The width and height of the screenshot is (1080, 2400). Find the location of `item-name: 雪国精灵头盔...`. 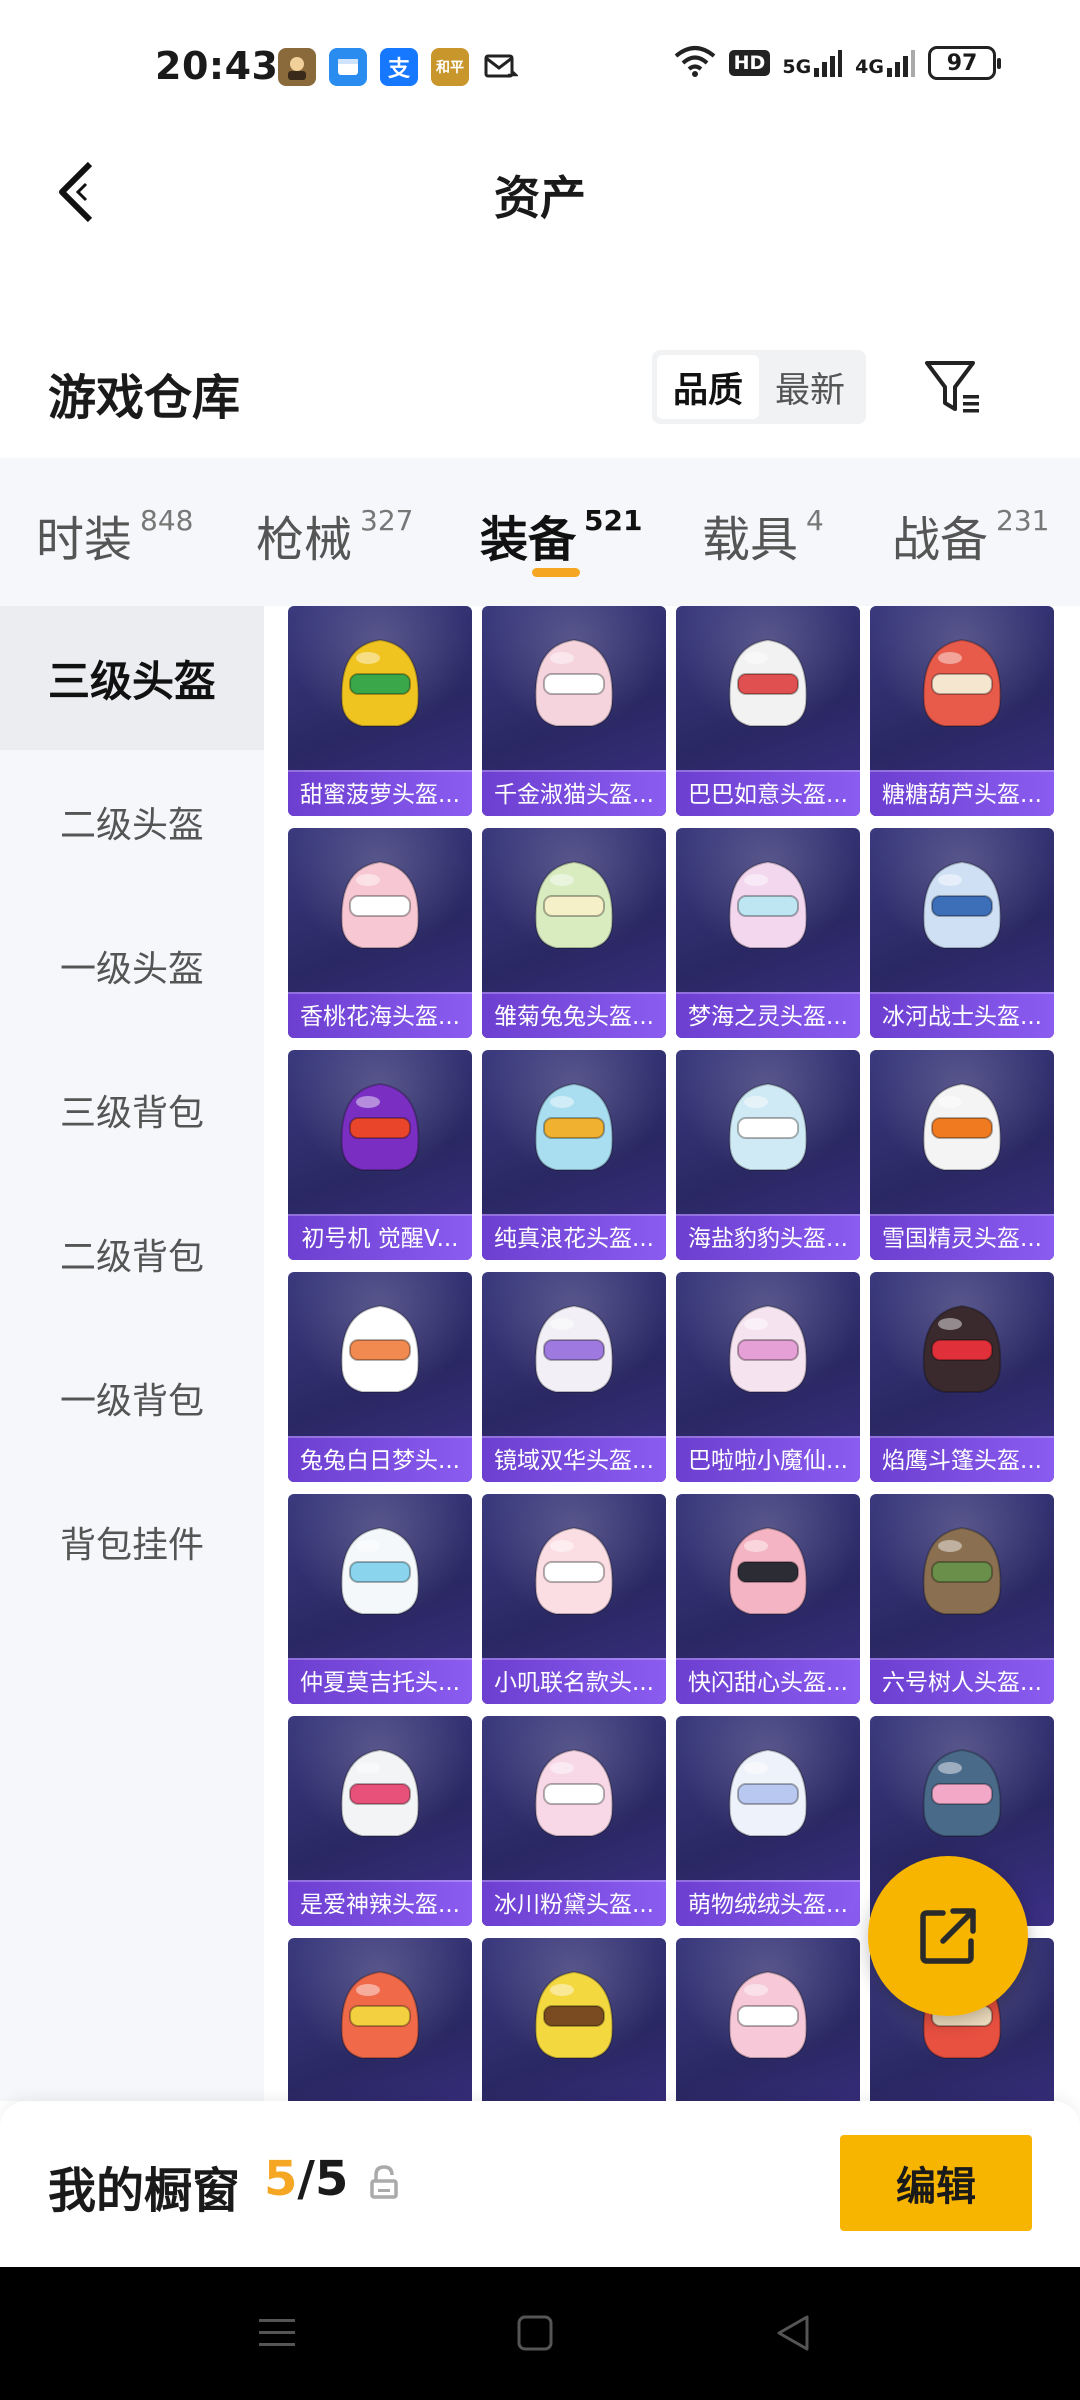

item-name: 雪国精灵头盔... is located at coordinates (962, 1237).